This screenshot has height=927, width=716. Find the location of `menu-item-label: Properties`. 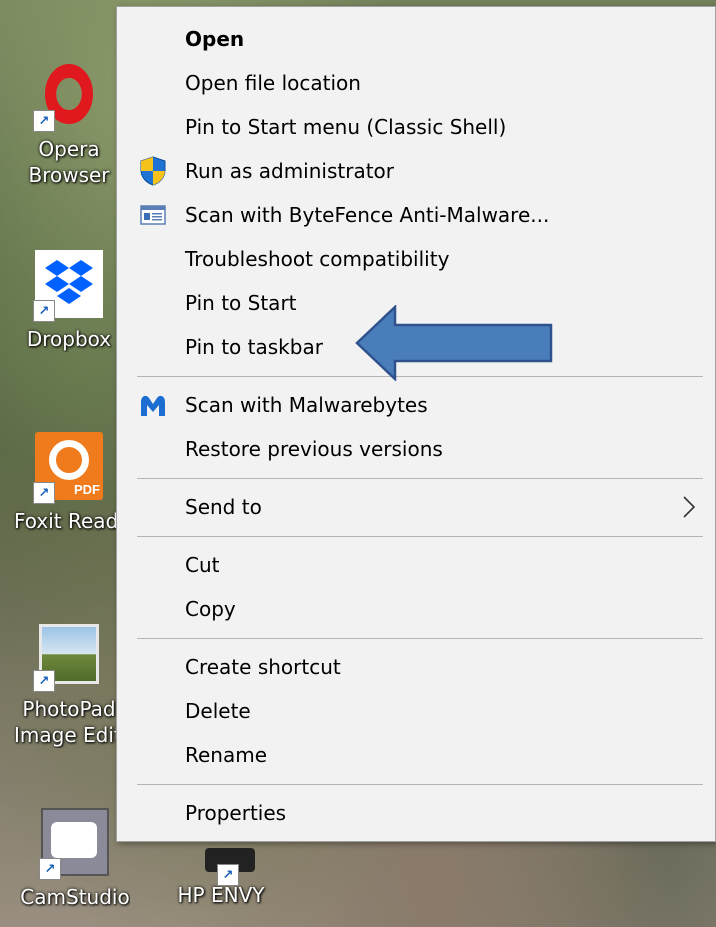

menu-item-label: Properties is located at coordinates (236, 813).